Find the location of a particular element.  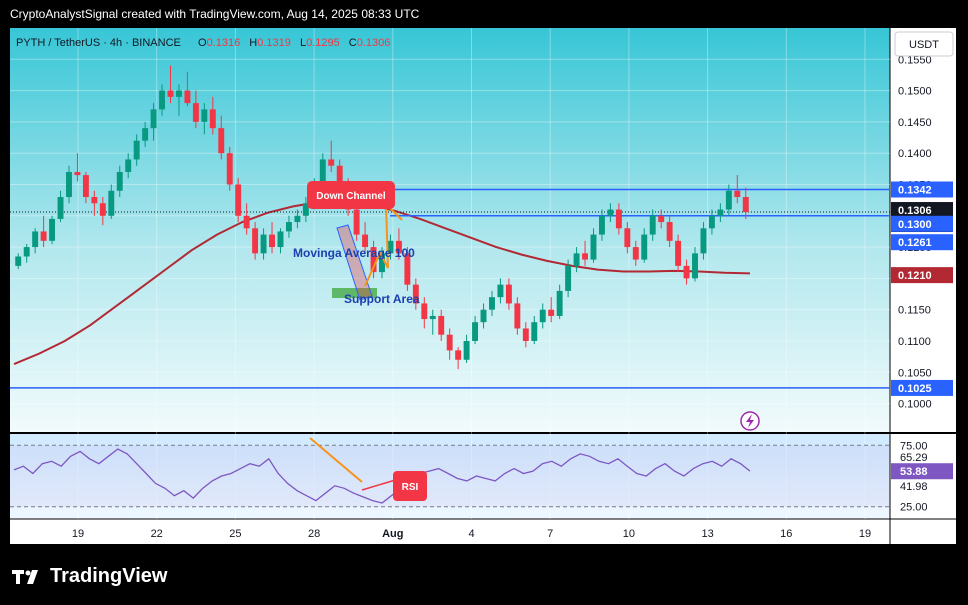

x-tick-label: 25 is located at coordinates (235, 534).